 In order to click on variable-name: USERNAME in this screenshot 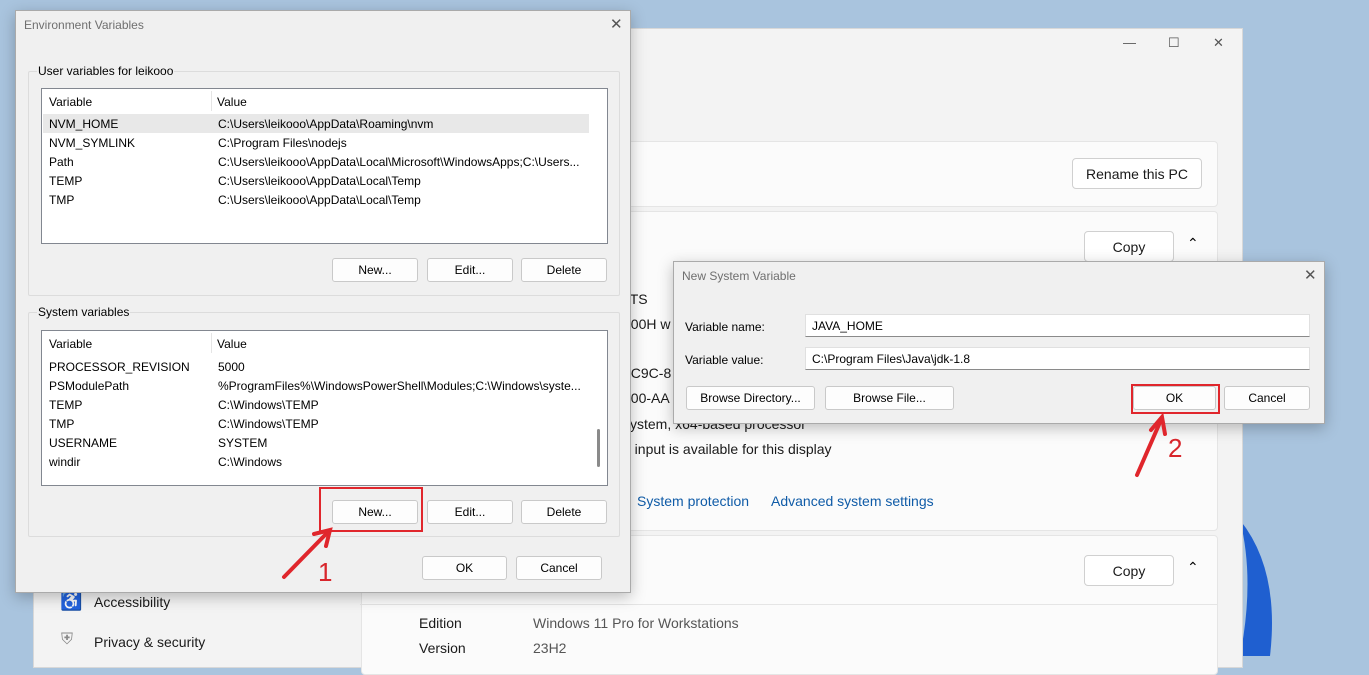, I will do `click(83, 443)`.